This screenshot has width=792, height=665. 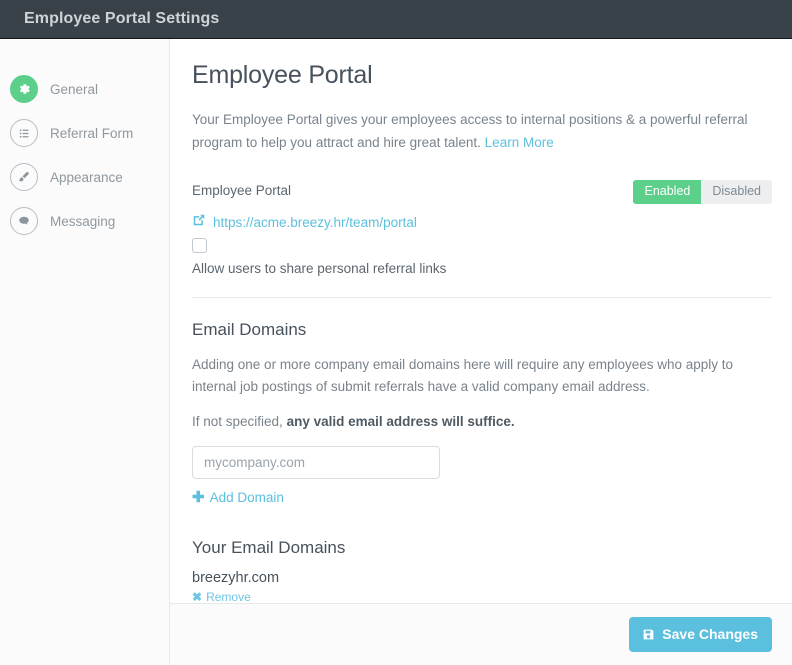 I want to click on list-icon, so click(x=24, y=133).